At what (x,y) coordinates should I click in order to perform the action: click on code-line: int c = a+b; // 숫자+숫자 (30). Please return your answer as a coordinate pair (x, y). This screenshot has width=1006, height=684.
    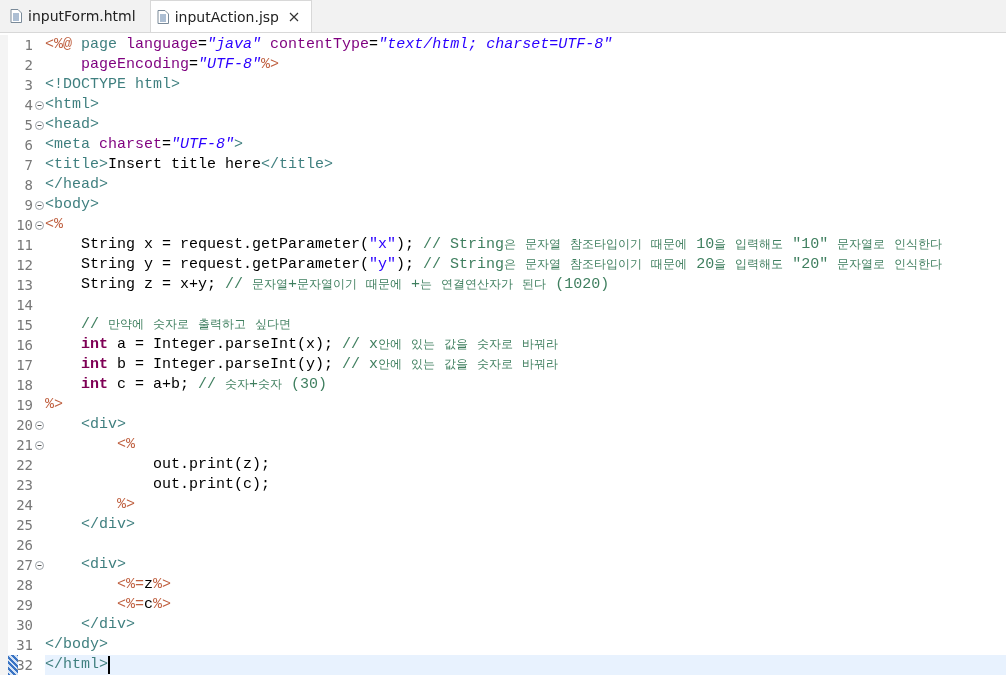
    Looking at the image, I should click on (204, 385).